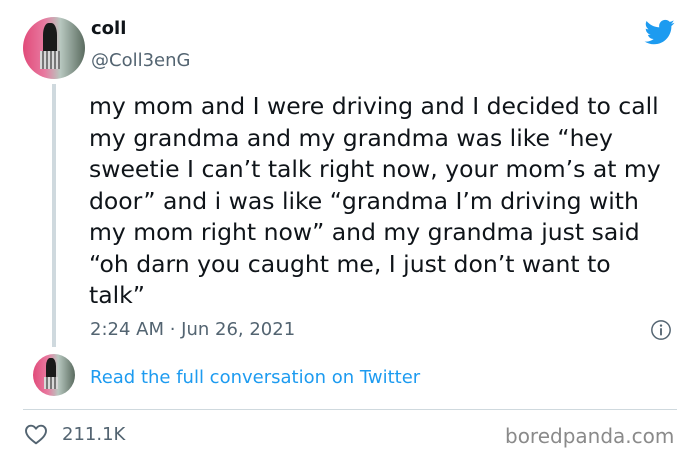  What do you see at coordinates (255, 378) in the screenshot?
I see `read-conversation-link: Read the full conversation on Twitter` at bounding box center [255, 378].